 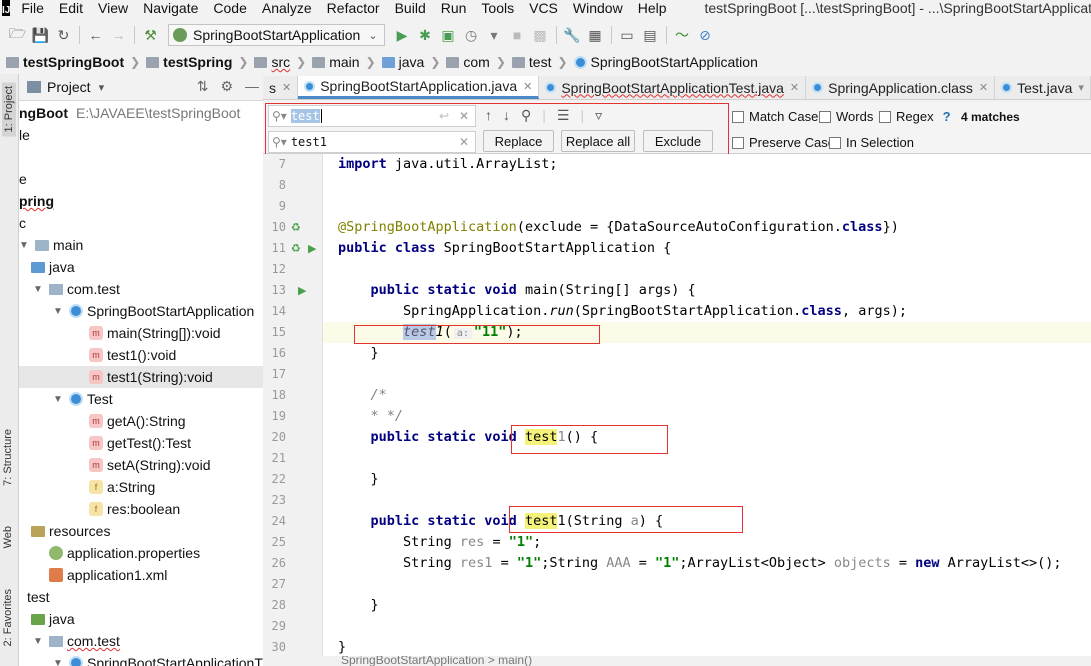 I want to click on tab-springapplication-class: SpringApplication.class ✕, so click(x=901, y=87).